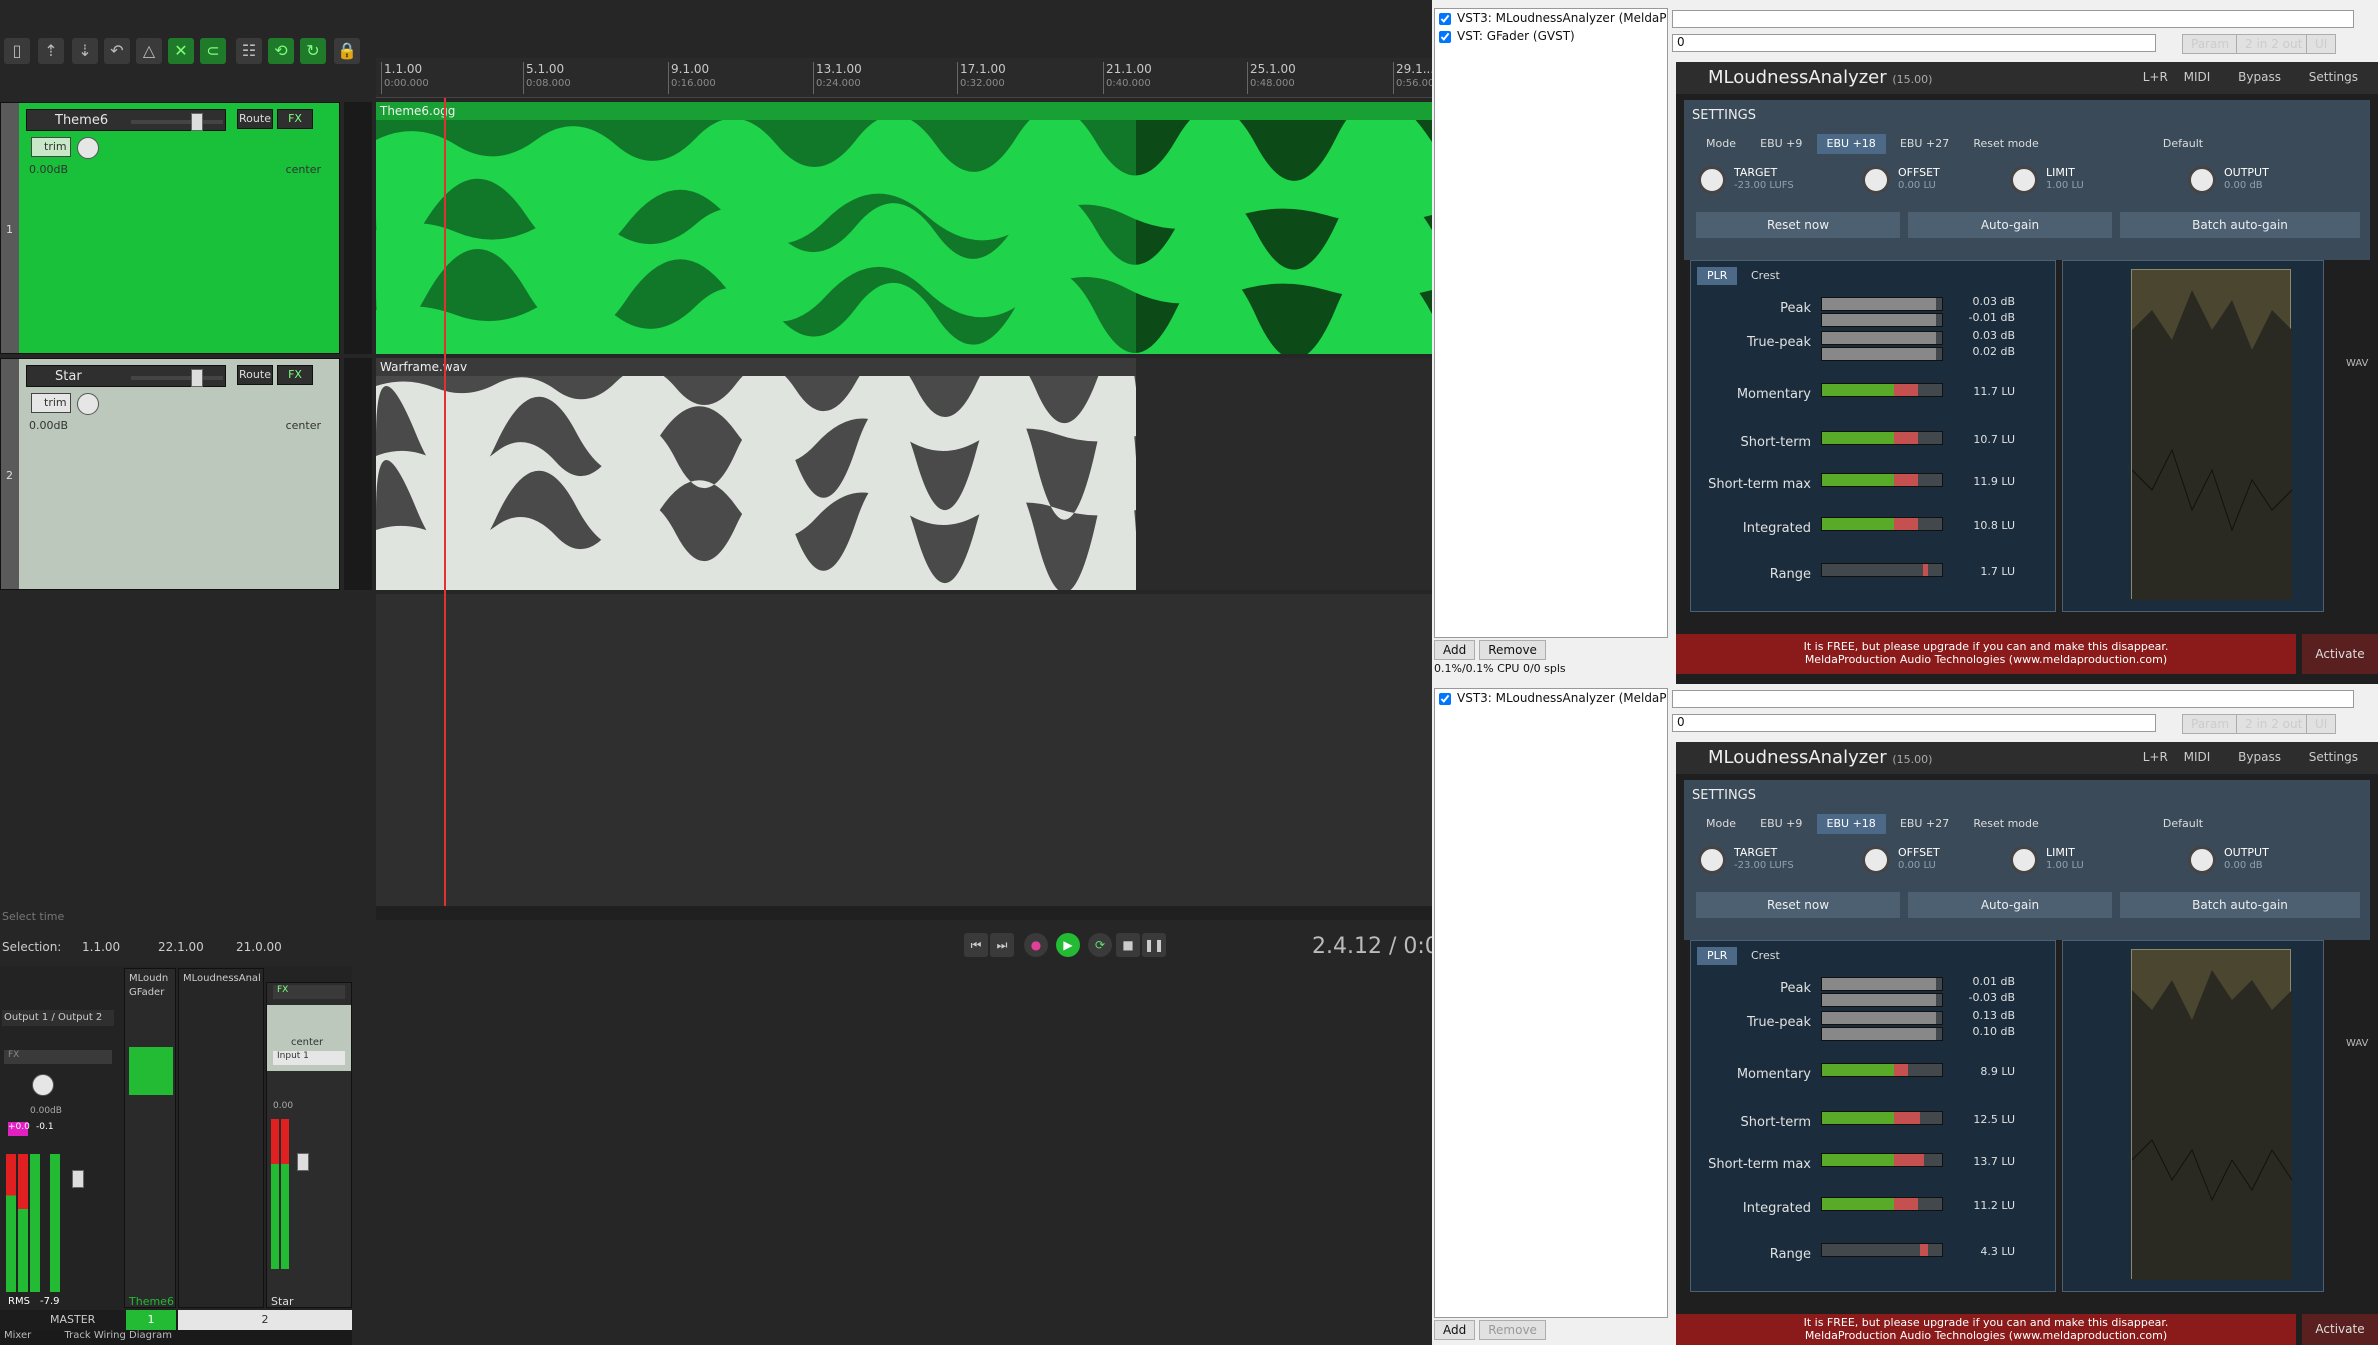 This screenshot has height=1345, width=2378. I want to click on master-output-select: Output 1 / Output 2, so click(58, 1018).